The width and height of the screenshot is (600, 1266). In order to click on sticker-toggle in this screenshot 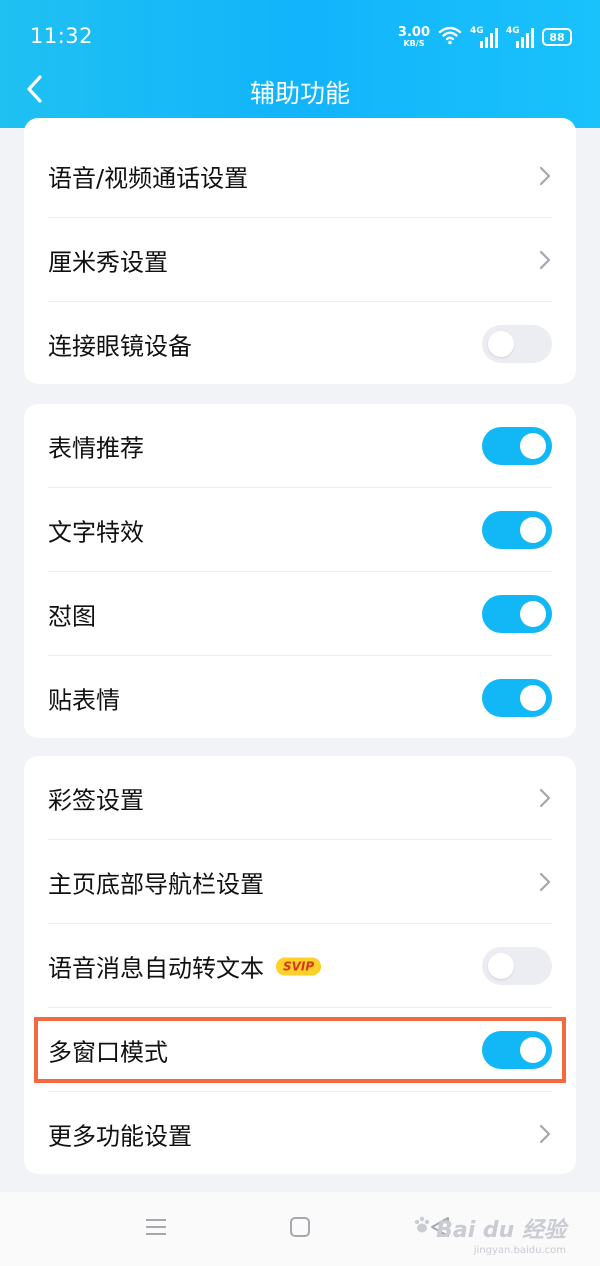, I will do `click(517, 698)`.